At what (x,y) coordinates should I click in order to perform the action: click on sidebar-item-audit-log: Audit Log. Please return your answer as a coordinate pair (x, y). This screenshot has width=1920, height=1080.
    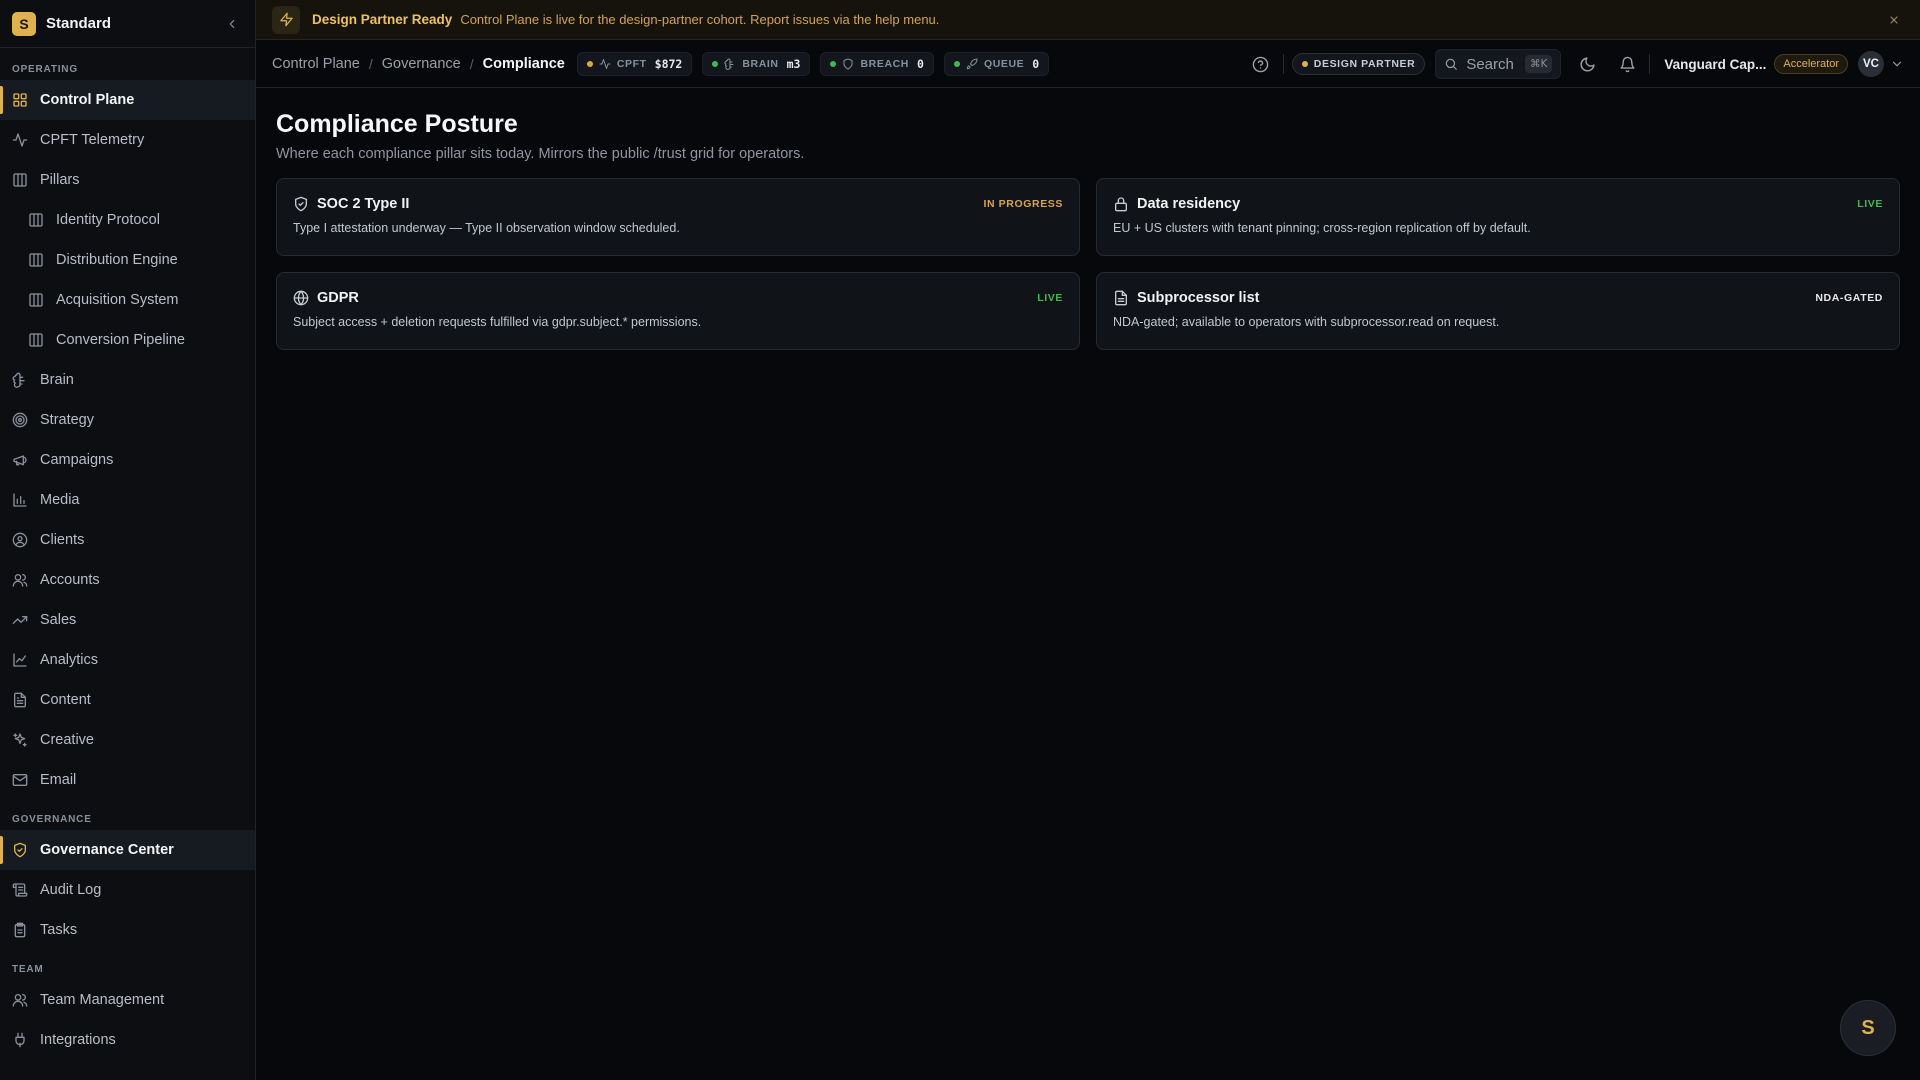
    Looking at the image, I should click on (127, 890).